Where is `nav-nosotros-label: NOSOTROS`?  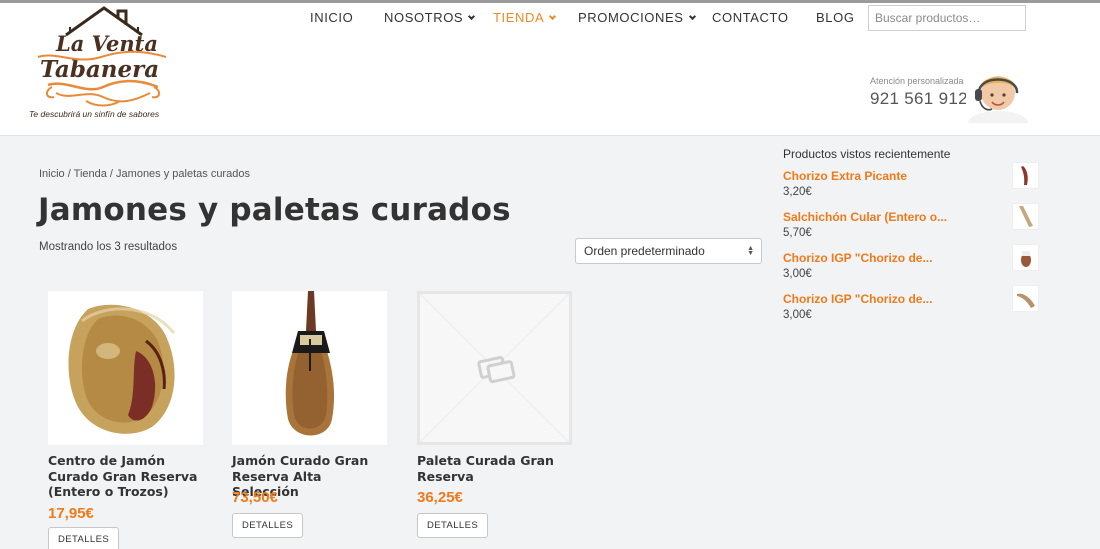
nav-nosotros-label: NOSOTROS is located at coordinates (424, 17).